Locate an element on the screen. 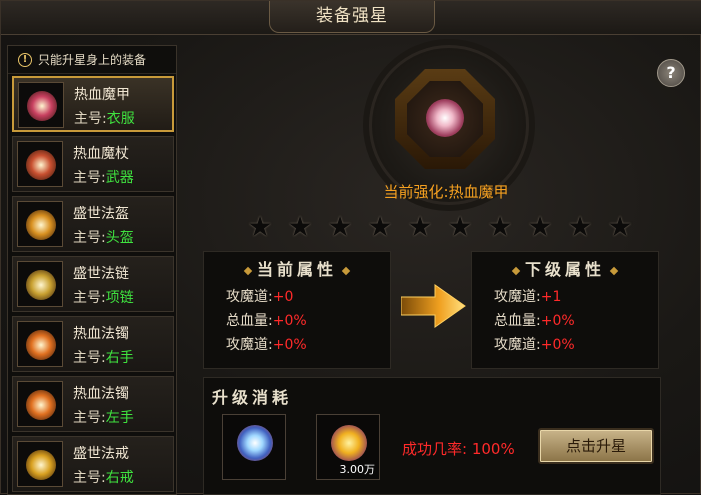  success-rate: 成功几率: 100% is located at coordinates (458, 449).